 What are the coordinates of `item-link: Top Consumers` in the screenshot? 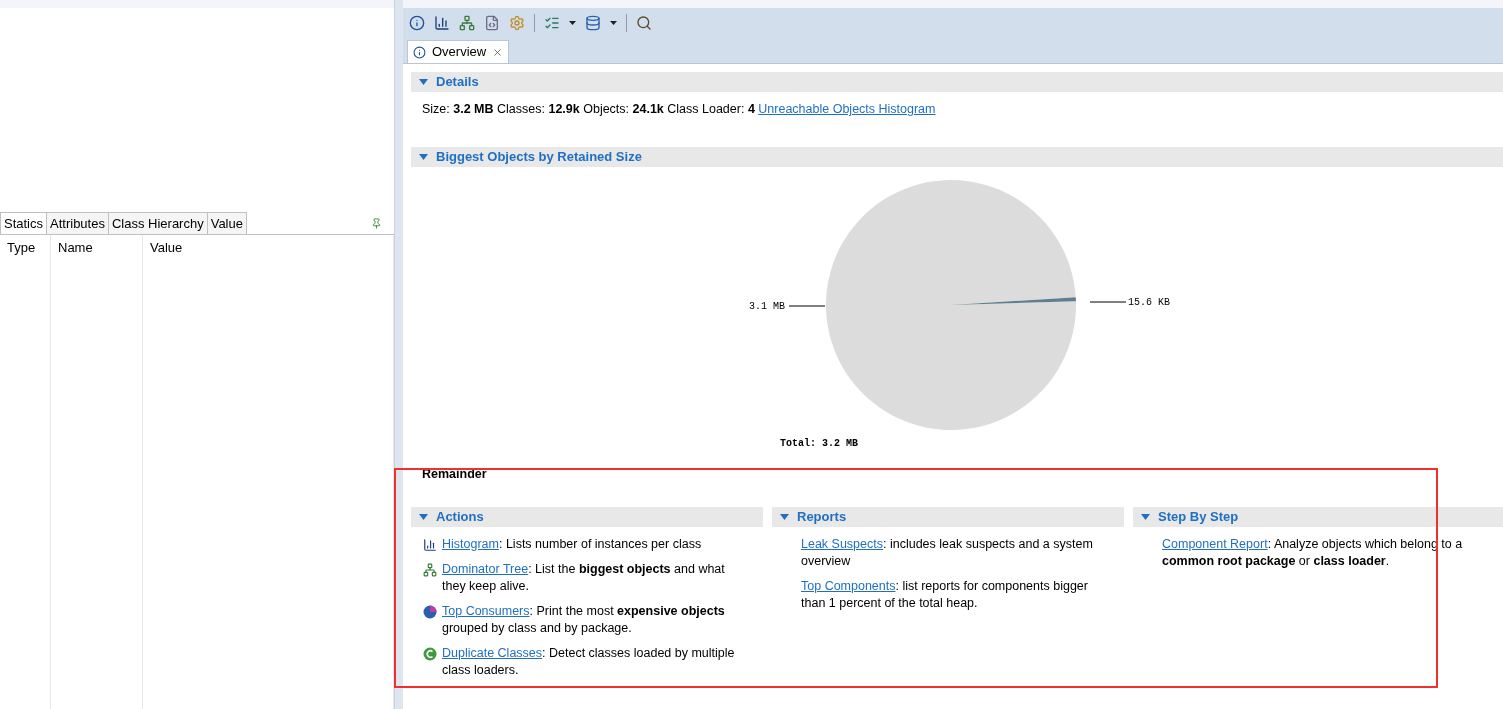 It's located at (486, 610).